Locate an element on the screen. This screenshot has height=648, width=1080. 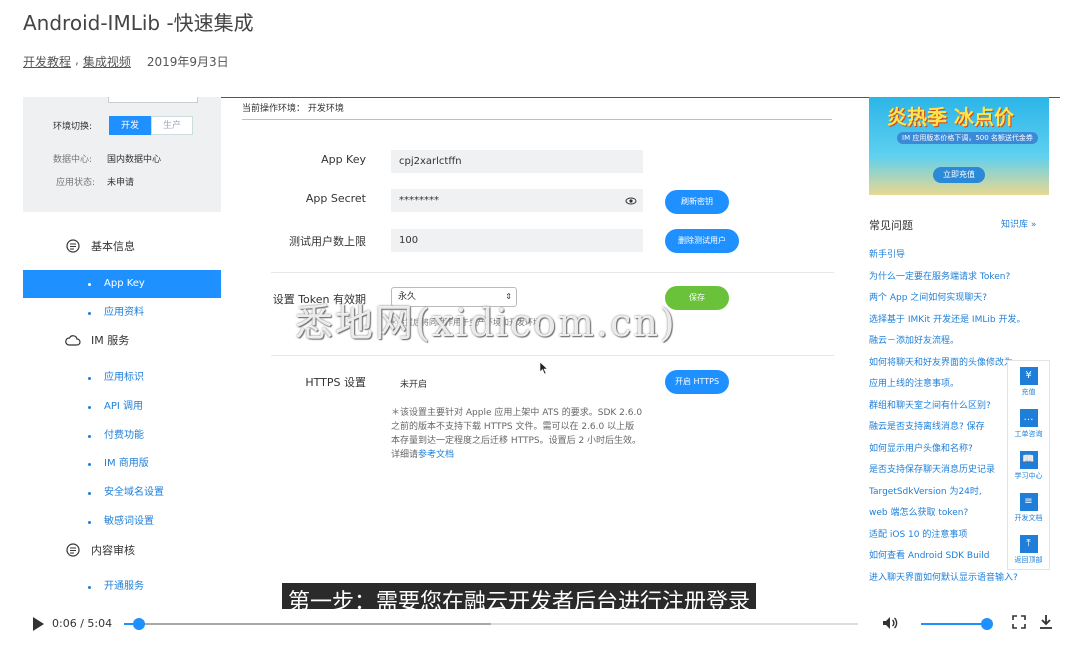
https-value: 未开启 is located at coordinates (414, 385).